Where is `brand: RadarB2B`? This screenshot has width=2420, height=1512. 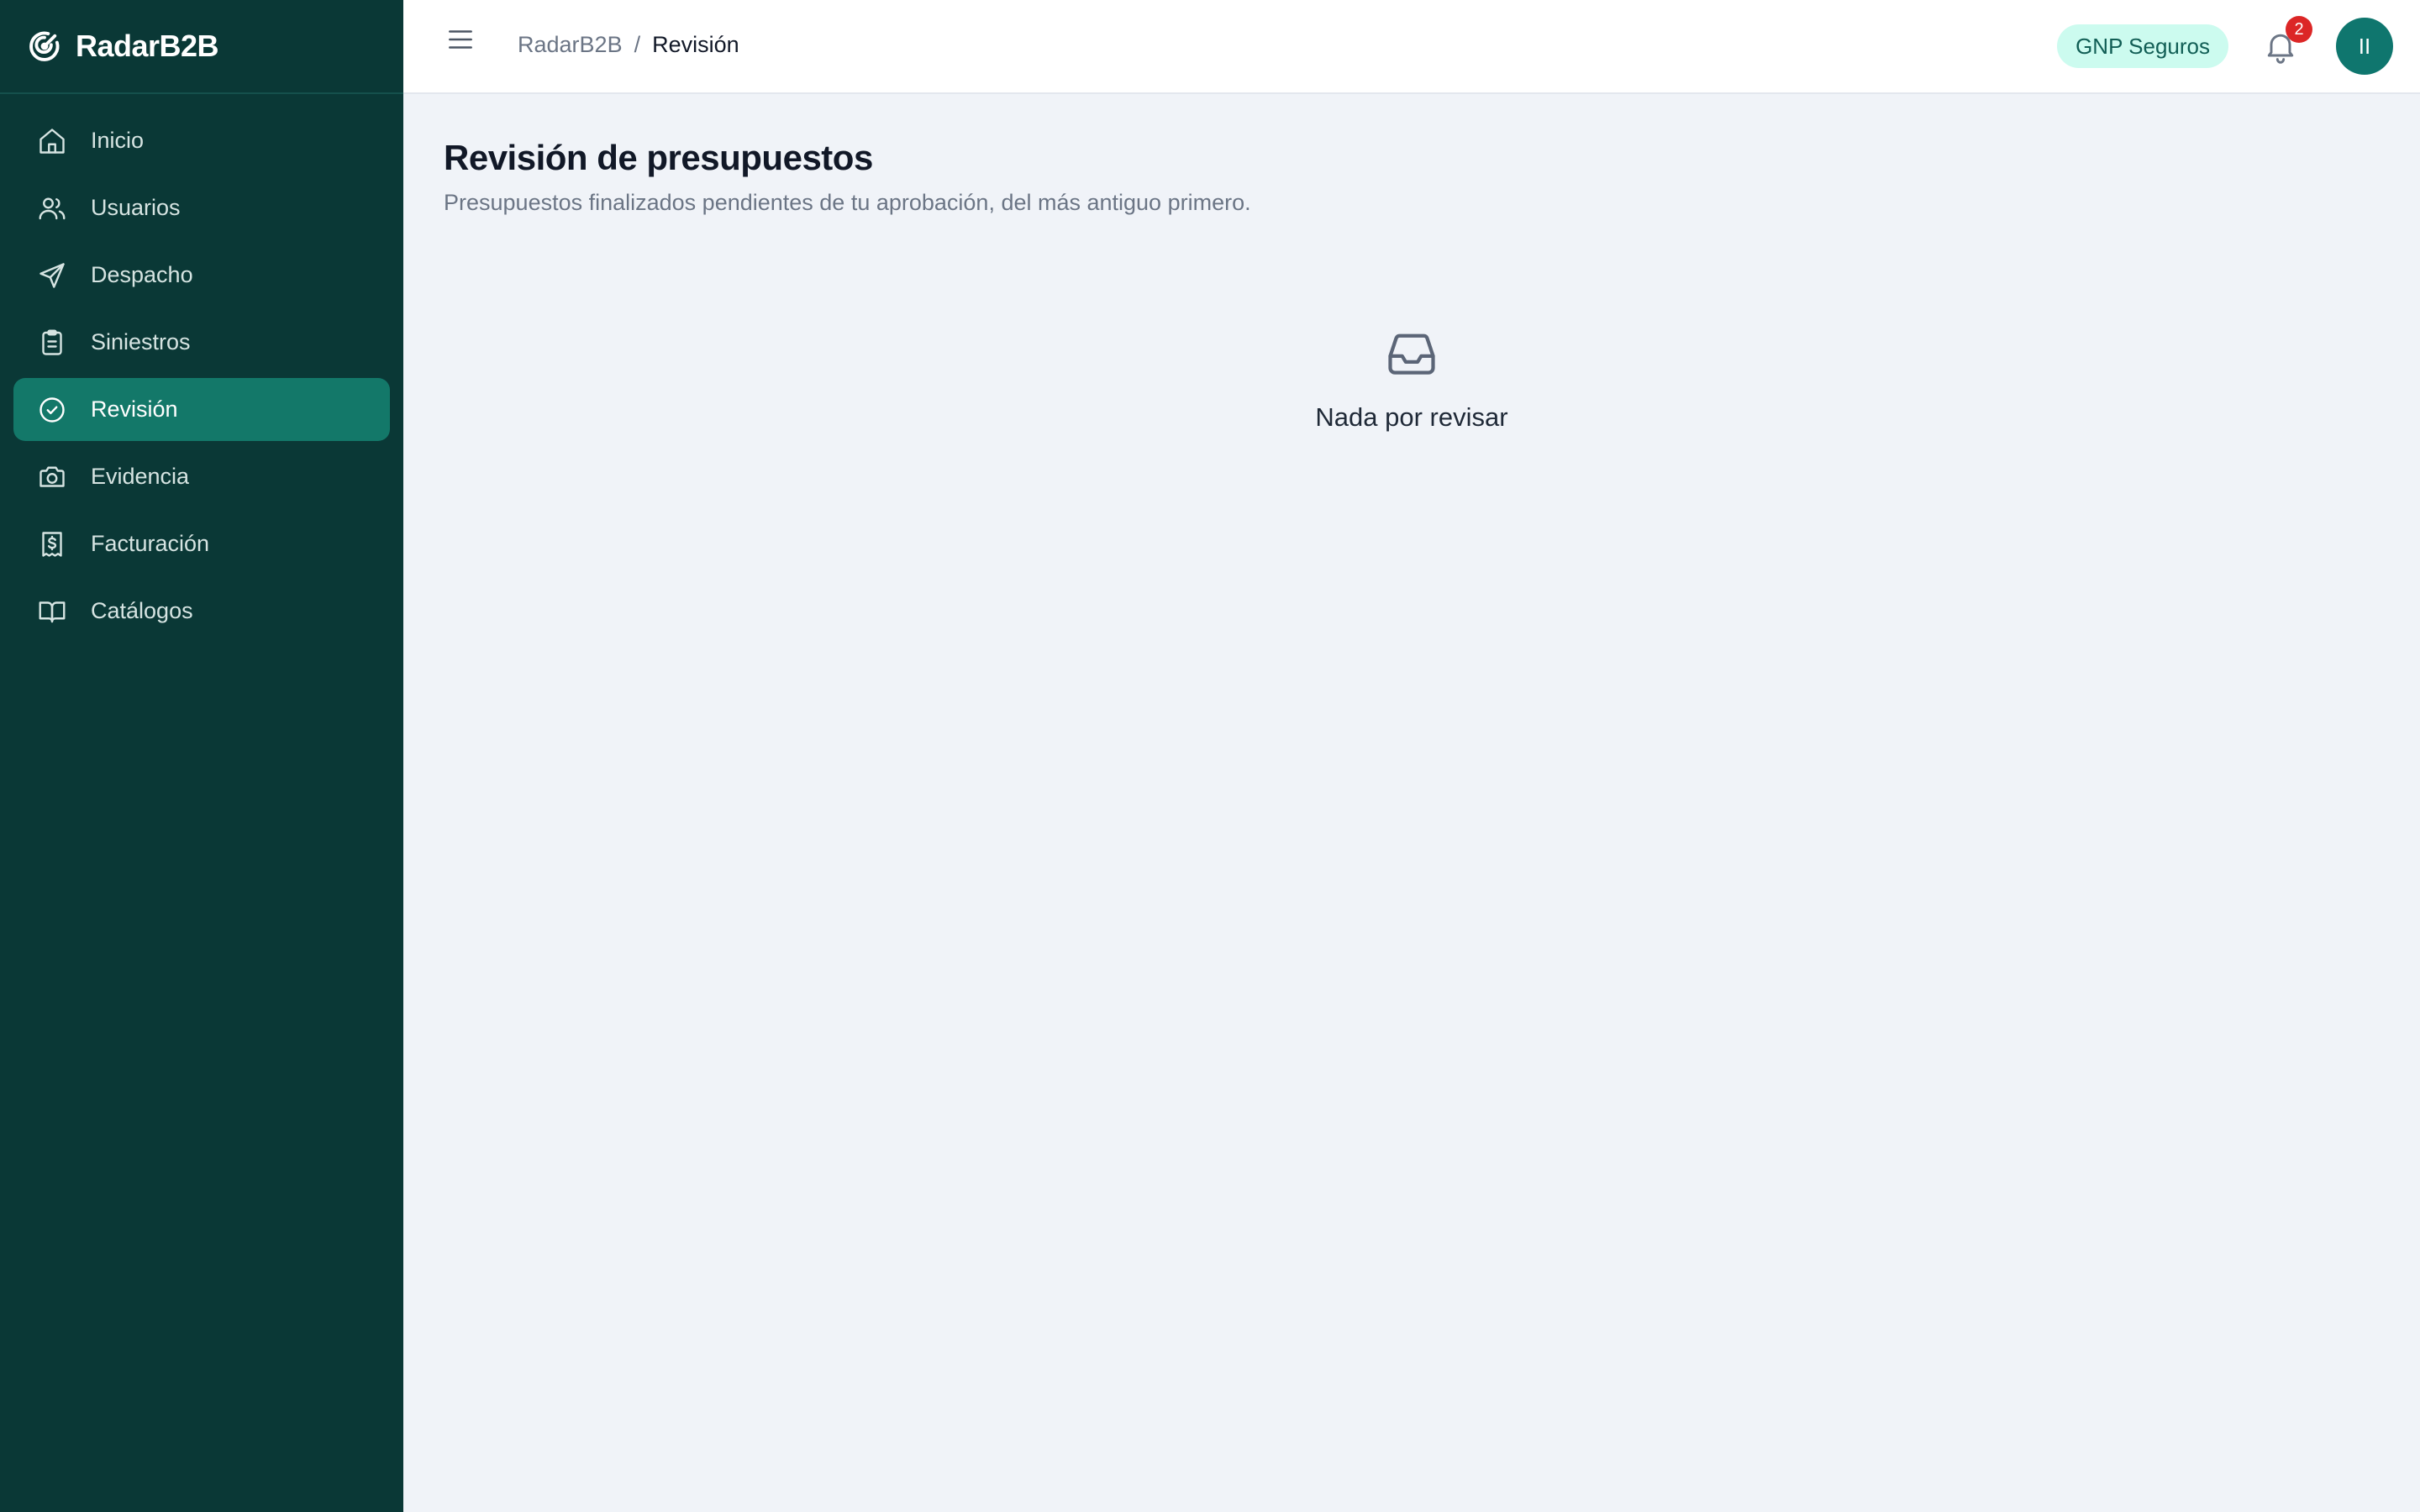
brand: RadarB2B is located at coordinates (202, 47).